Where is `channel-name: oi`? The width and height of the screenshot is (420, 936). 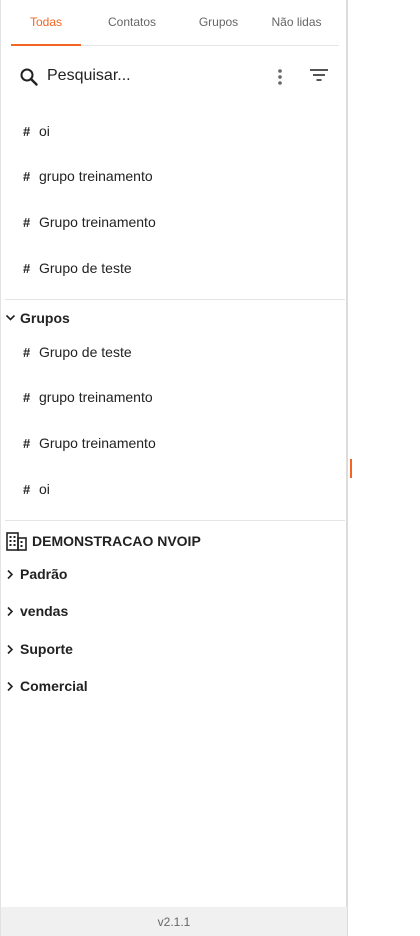 channel-name: oi is located at coordinates (44, 131).